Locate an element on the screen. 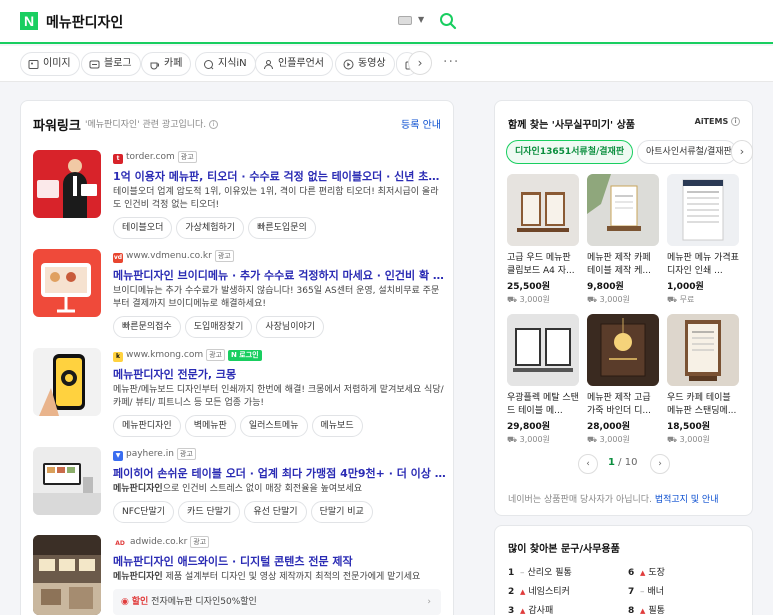 This screenshot has height=615, width=773. question-icon is located at coordinates (209, 65).